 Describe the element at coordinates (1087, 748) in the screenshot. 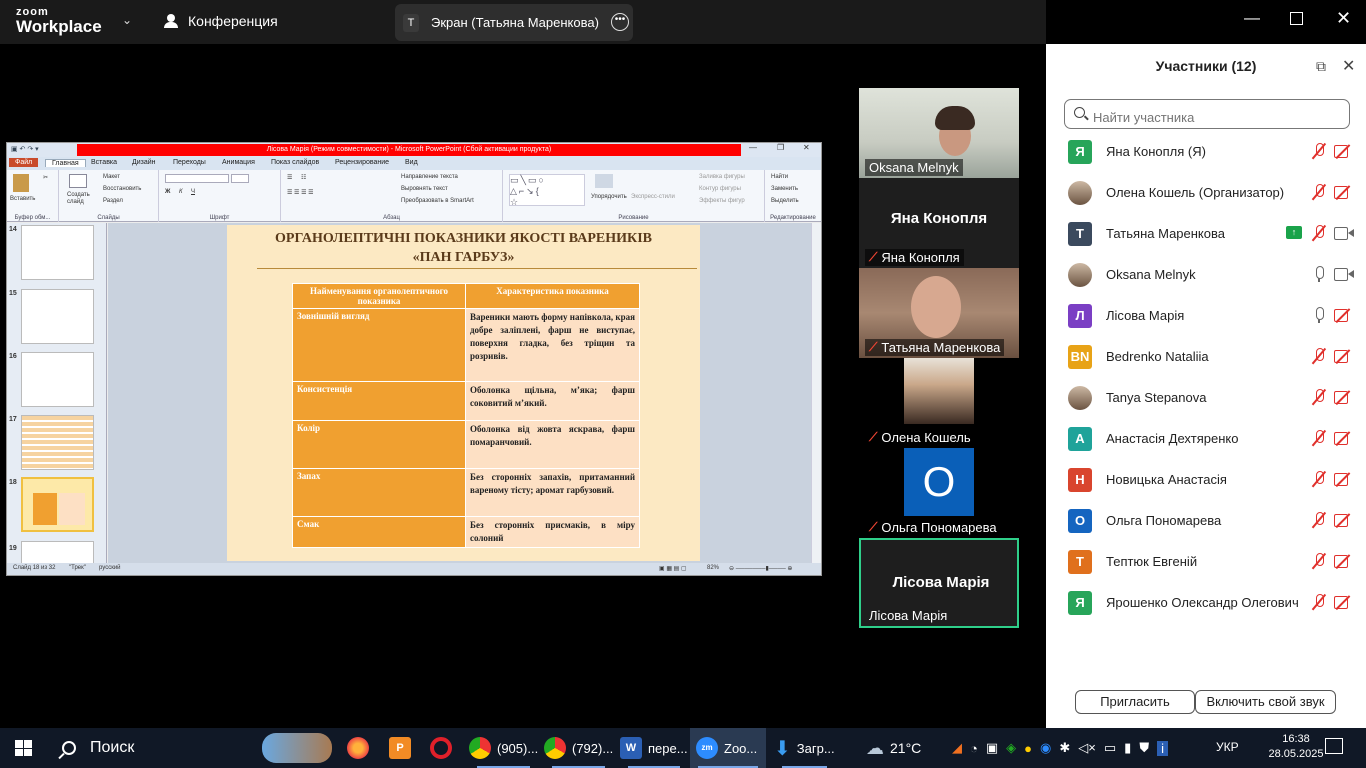

I see `volume-icon: ◁×` at that location.